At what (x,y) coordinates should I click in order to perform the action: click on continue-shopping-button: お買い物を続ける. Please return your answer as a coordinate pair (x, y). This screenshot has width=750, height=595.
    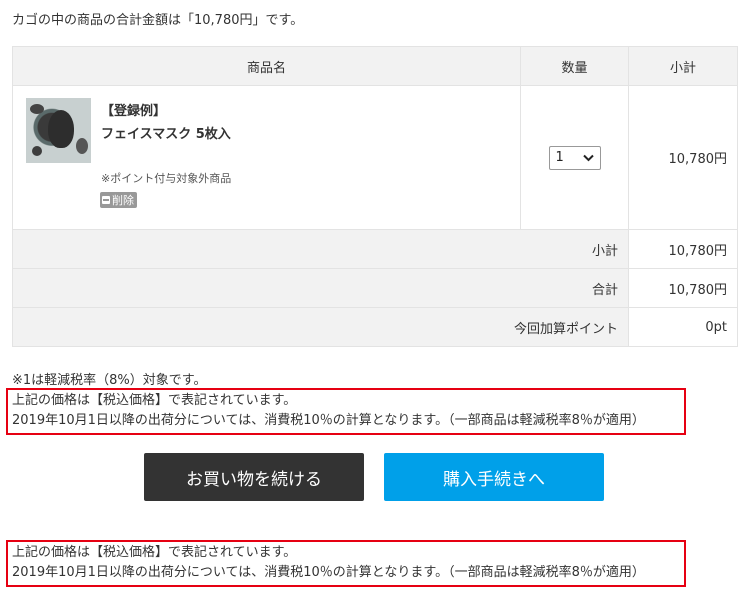
    Looking at the image, I should click on (254, 477).